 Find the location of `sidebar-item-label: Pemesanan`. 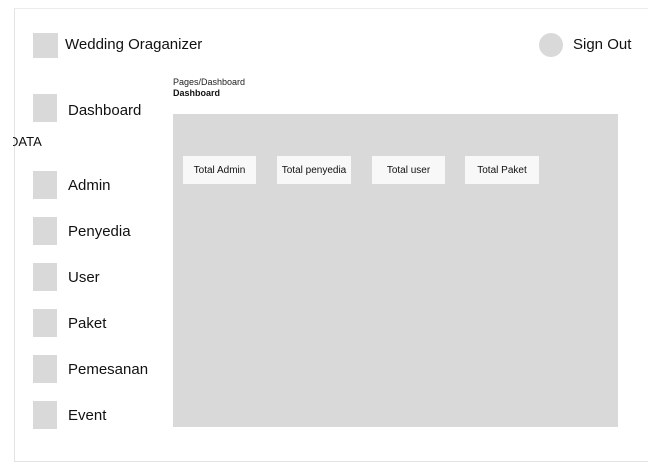

sidebar-item-label: Pemesanan is located at coordinates (108, 369).